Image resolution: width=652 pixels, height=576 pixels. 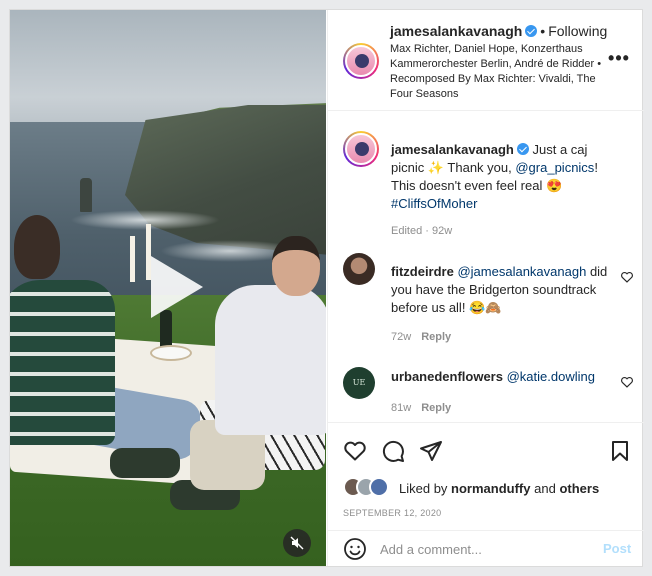 I want to click on comment-age: 72w, so click(x=401, y=337).